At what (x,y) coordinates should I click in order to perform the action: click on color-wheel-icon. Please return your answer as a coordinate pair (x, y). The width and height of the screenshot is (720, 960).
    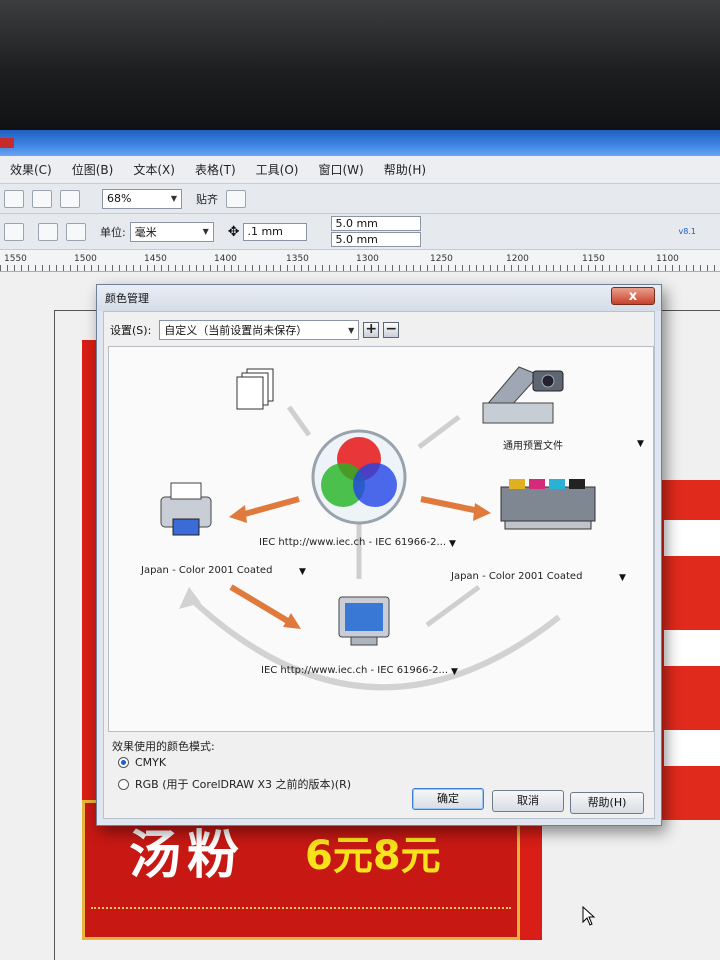
    Looking at the image, I should click on (359, 477).